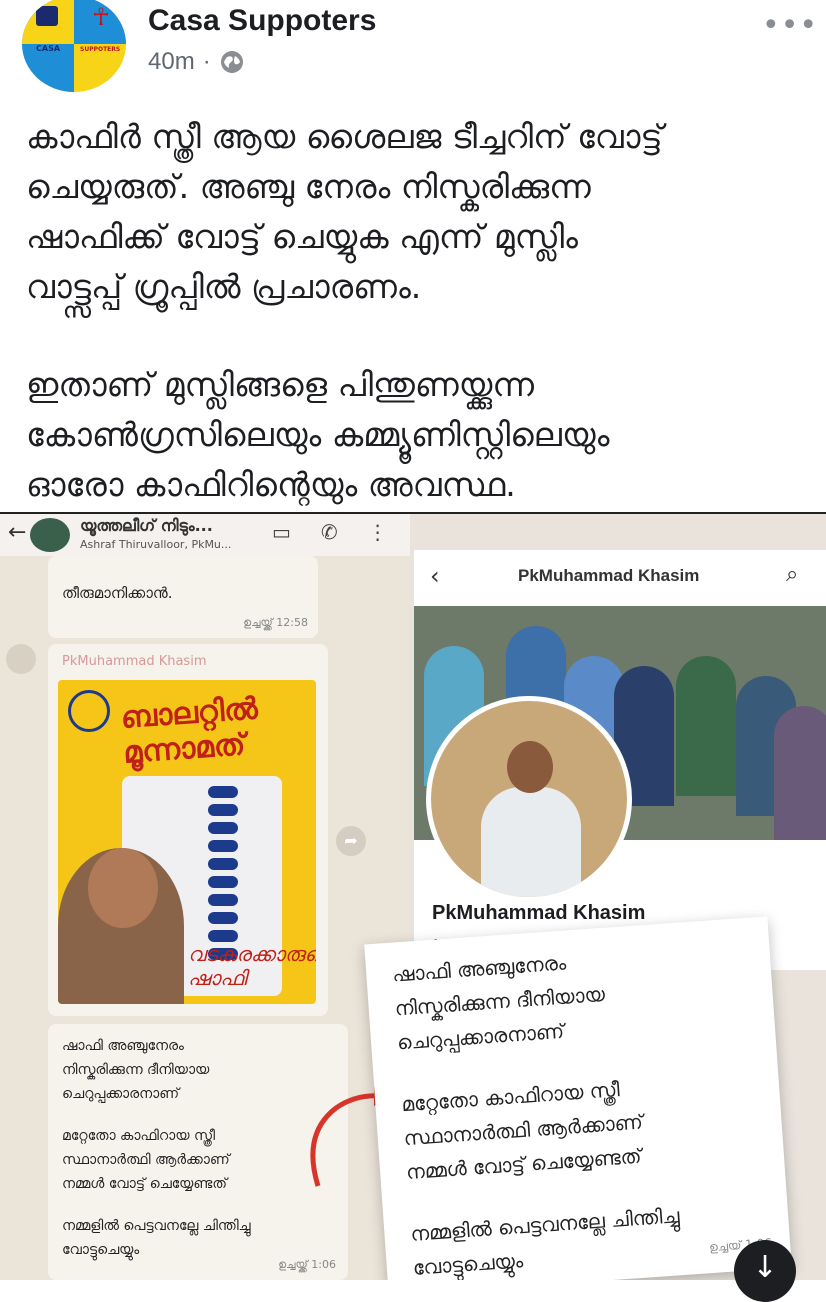  What do you see at coordinates (123, 1046) in the screenshot?
I see `message-line: ഷാഫി അഞ്ചുനേരം` at bounding box center [123, 1046].